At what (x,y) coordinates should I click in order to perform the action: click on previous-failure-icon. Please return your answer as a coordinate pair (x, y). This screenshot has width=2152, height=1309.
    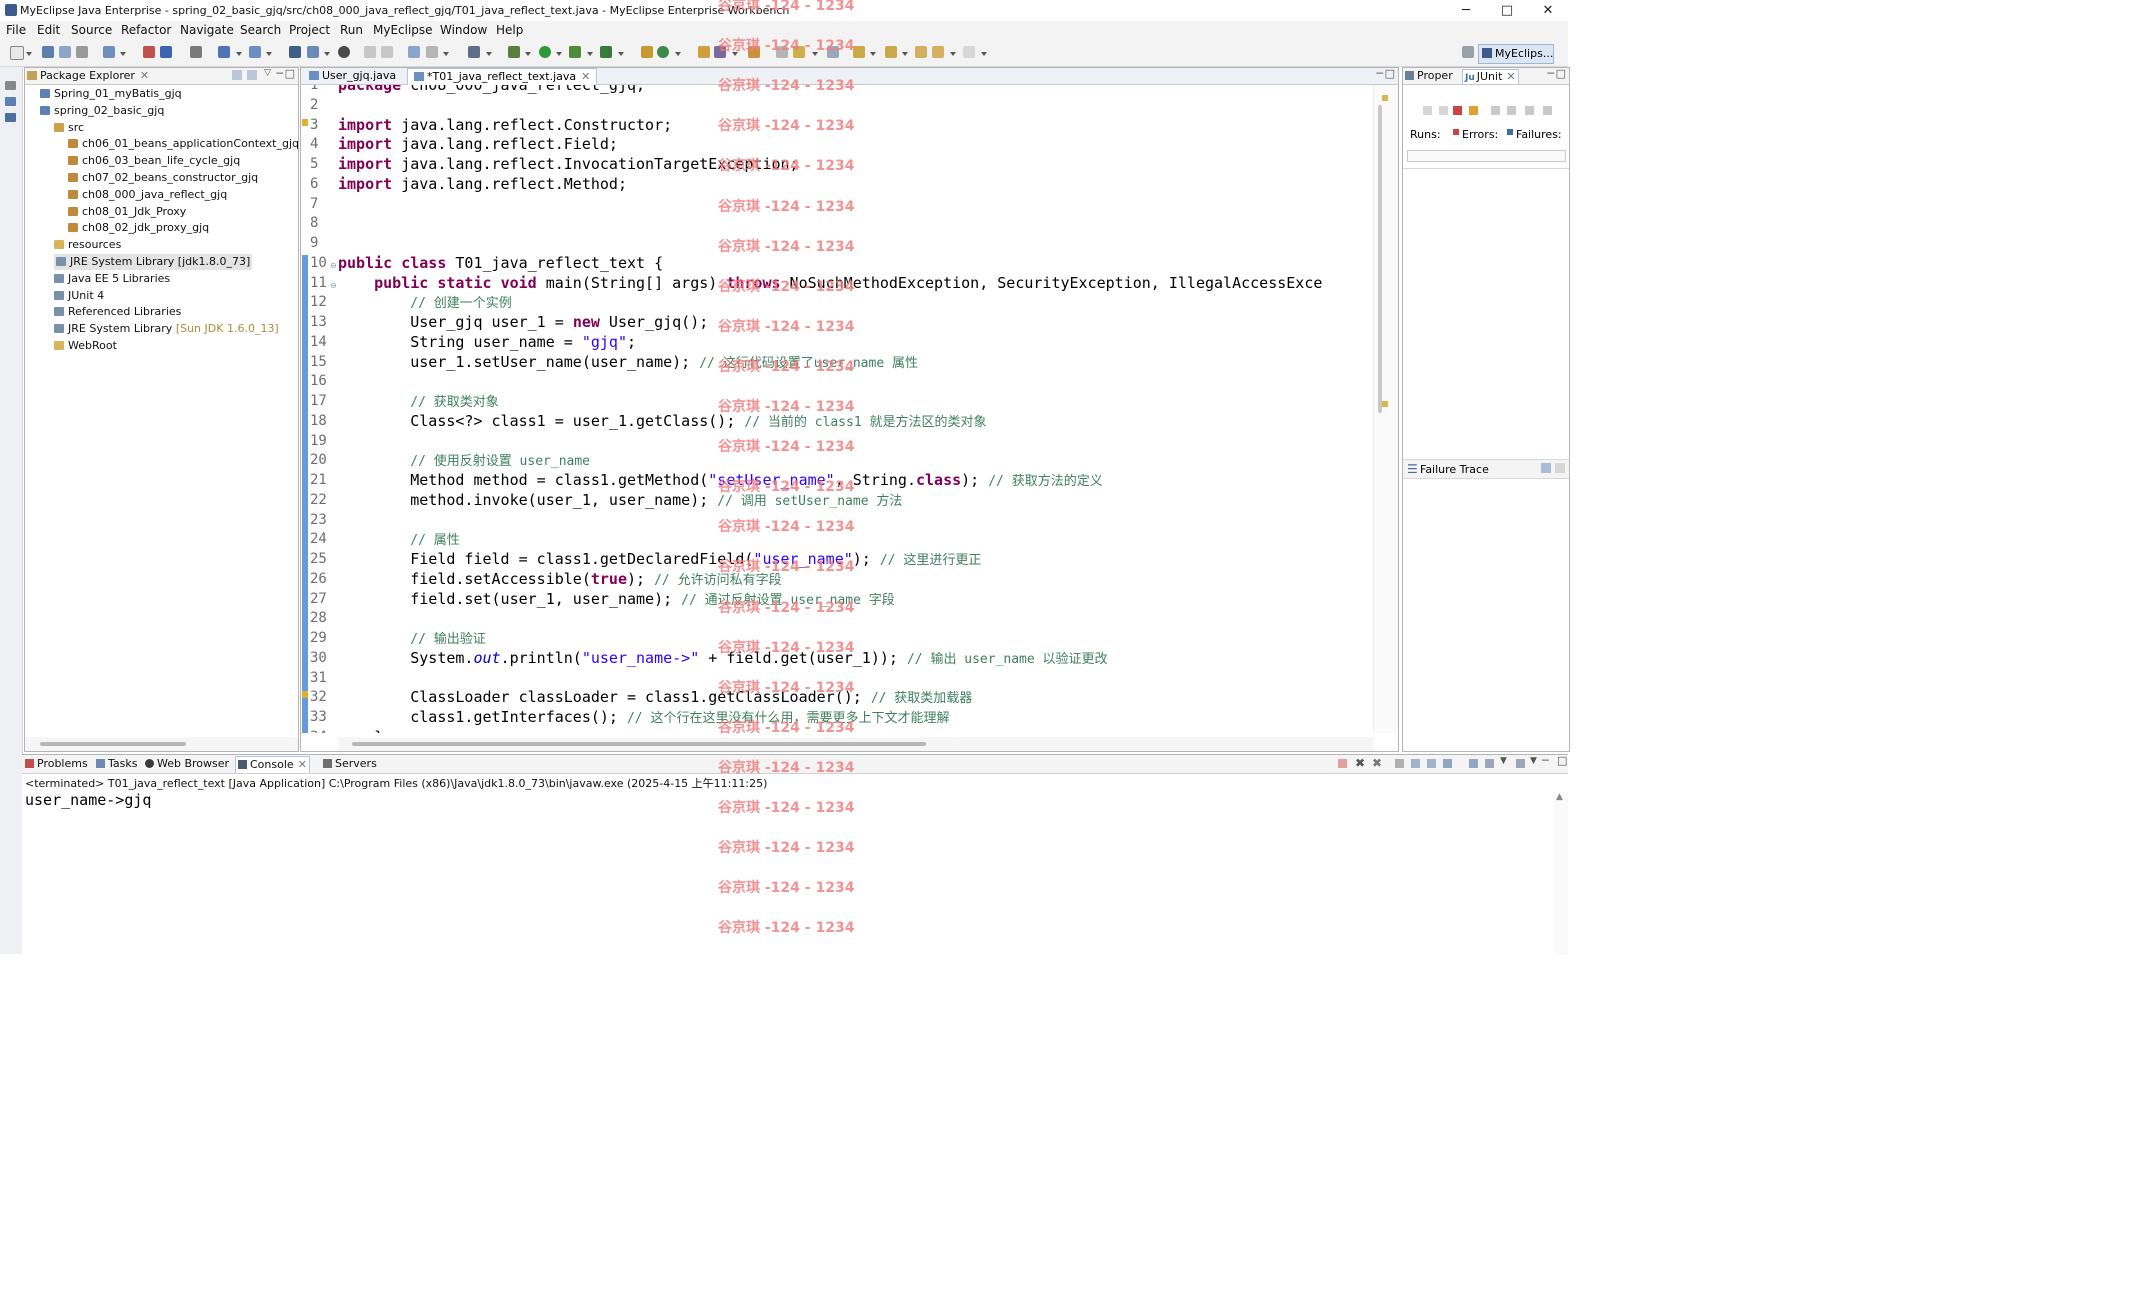
    Looking at the image, I should click on (1443, 110).